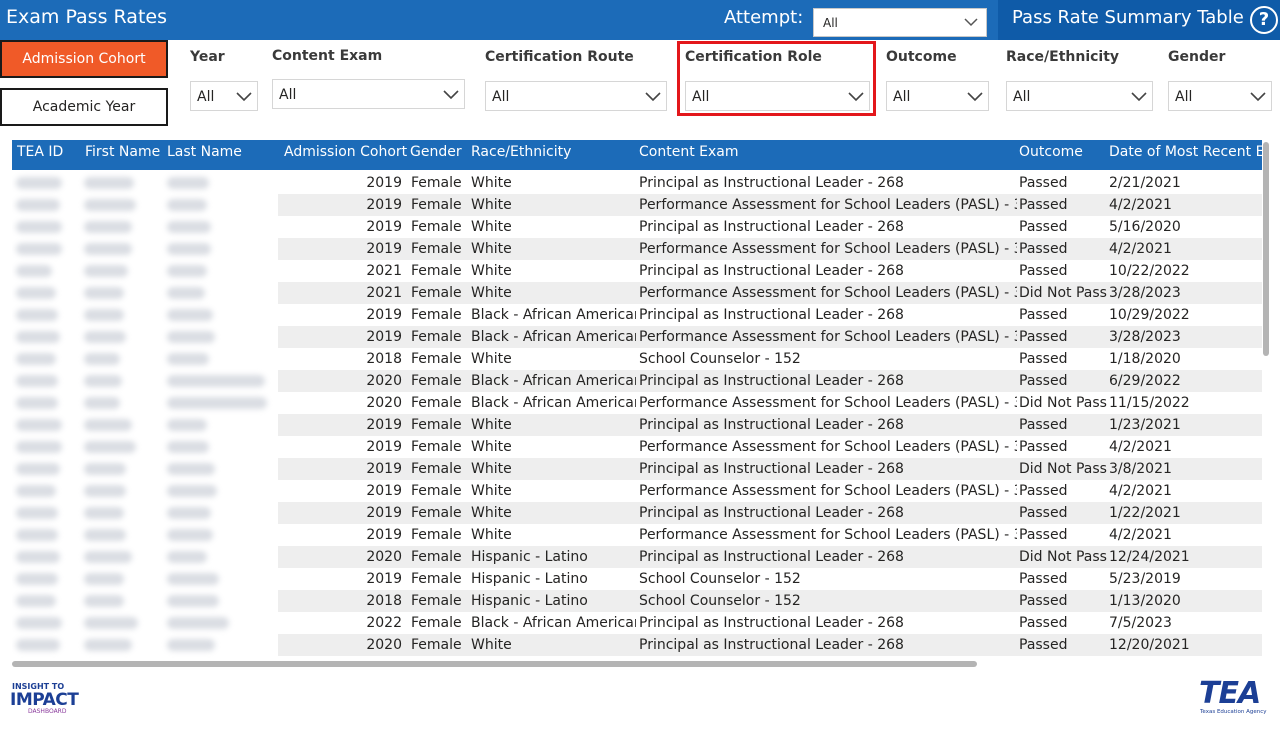  I want to click on column-header-race-ethnicity: Race/Ethnicity, so click(551, 155).